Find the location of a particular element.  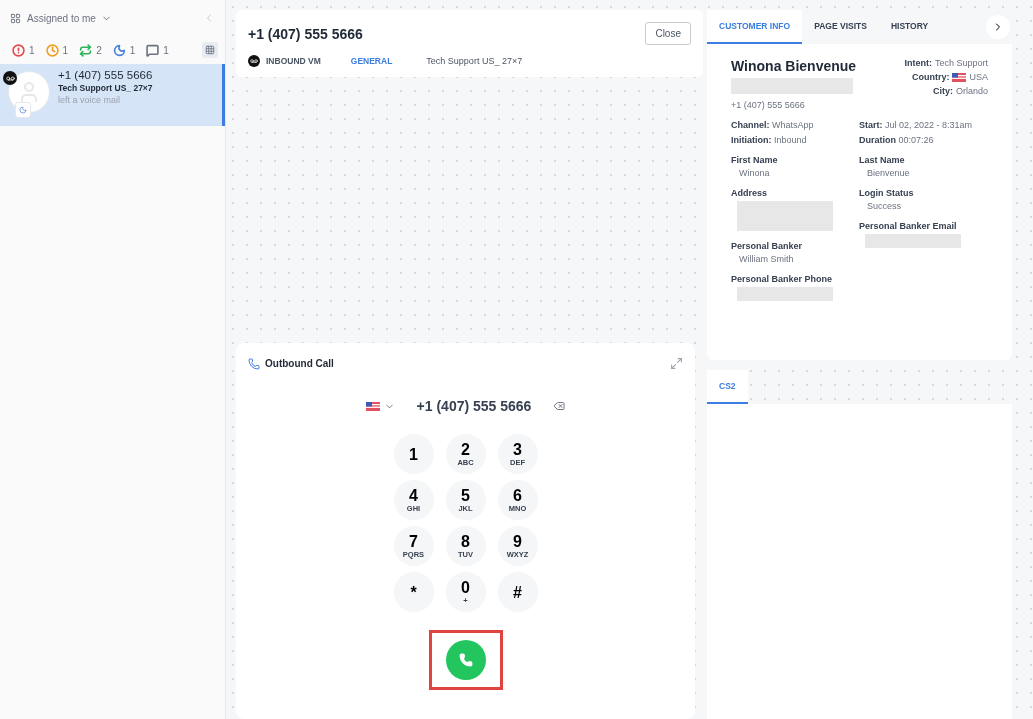

grid-icon is located at coordinates (15, 18).